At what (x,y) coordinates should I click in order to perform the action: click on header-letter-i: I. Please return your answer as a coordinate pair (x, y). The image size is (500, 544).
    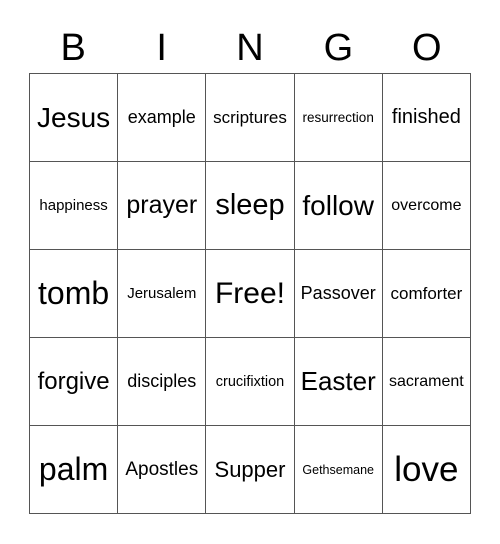
    Looking at the image, I should click on (161, 48).